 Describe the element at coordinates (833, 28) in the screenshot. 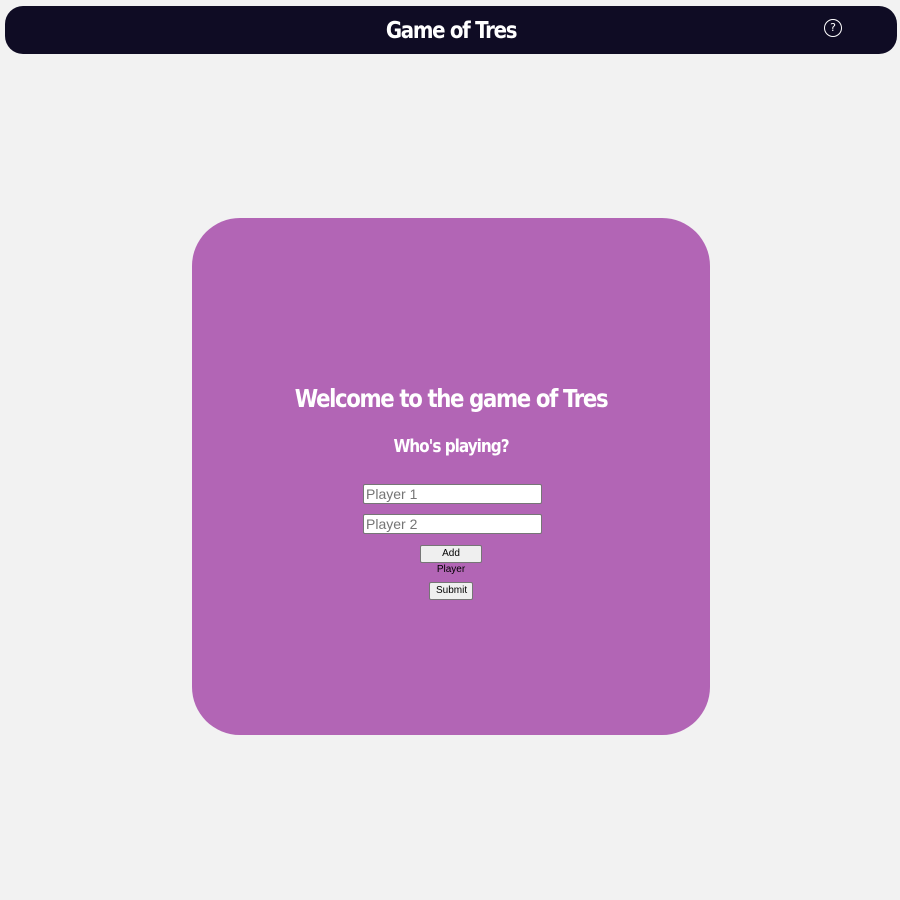

I see `help-icon: ?` at that location.